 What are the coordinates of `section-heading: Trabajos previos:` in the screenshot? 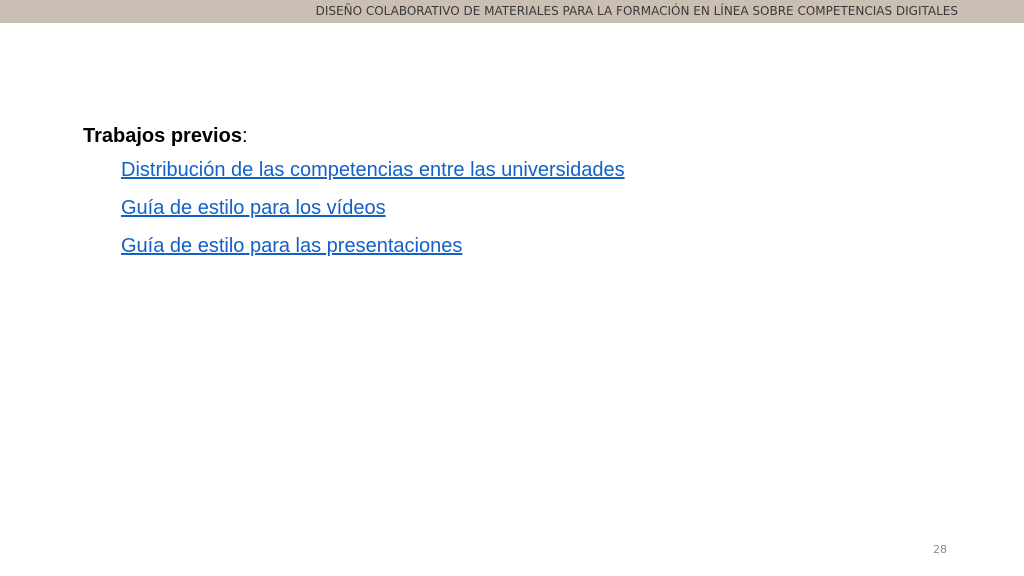 It's located at (354, 136).